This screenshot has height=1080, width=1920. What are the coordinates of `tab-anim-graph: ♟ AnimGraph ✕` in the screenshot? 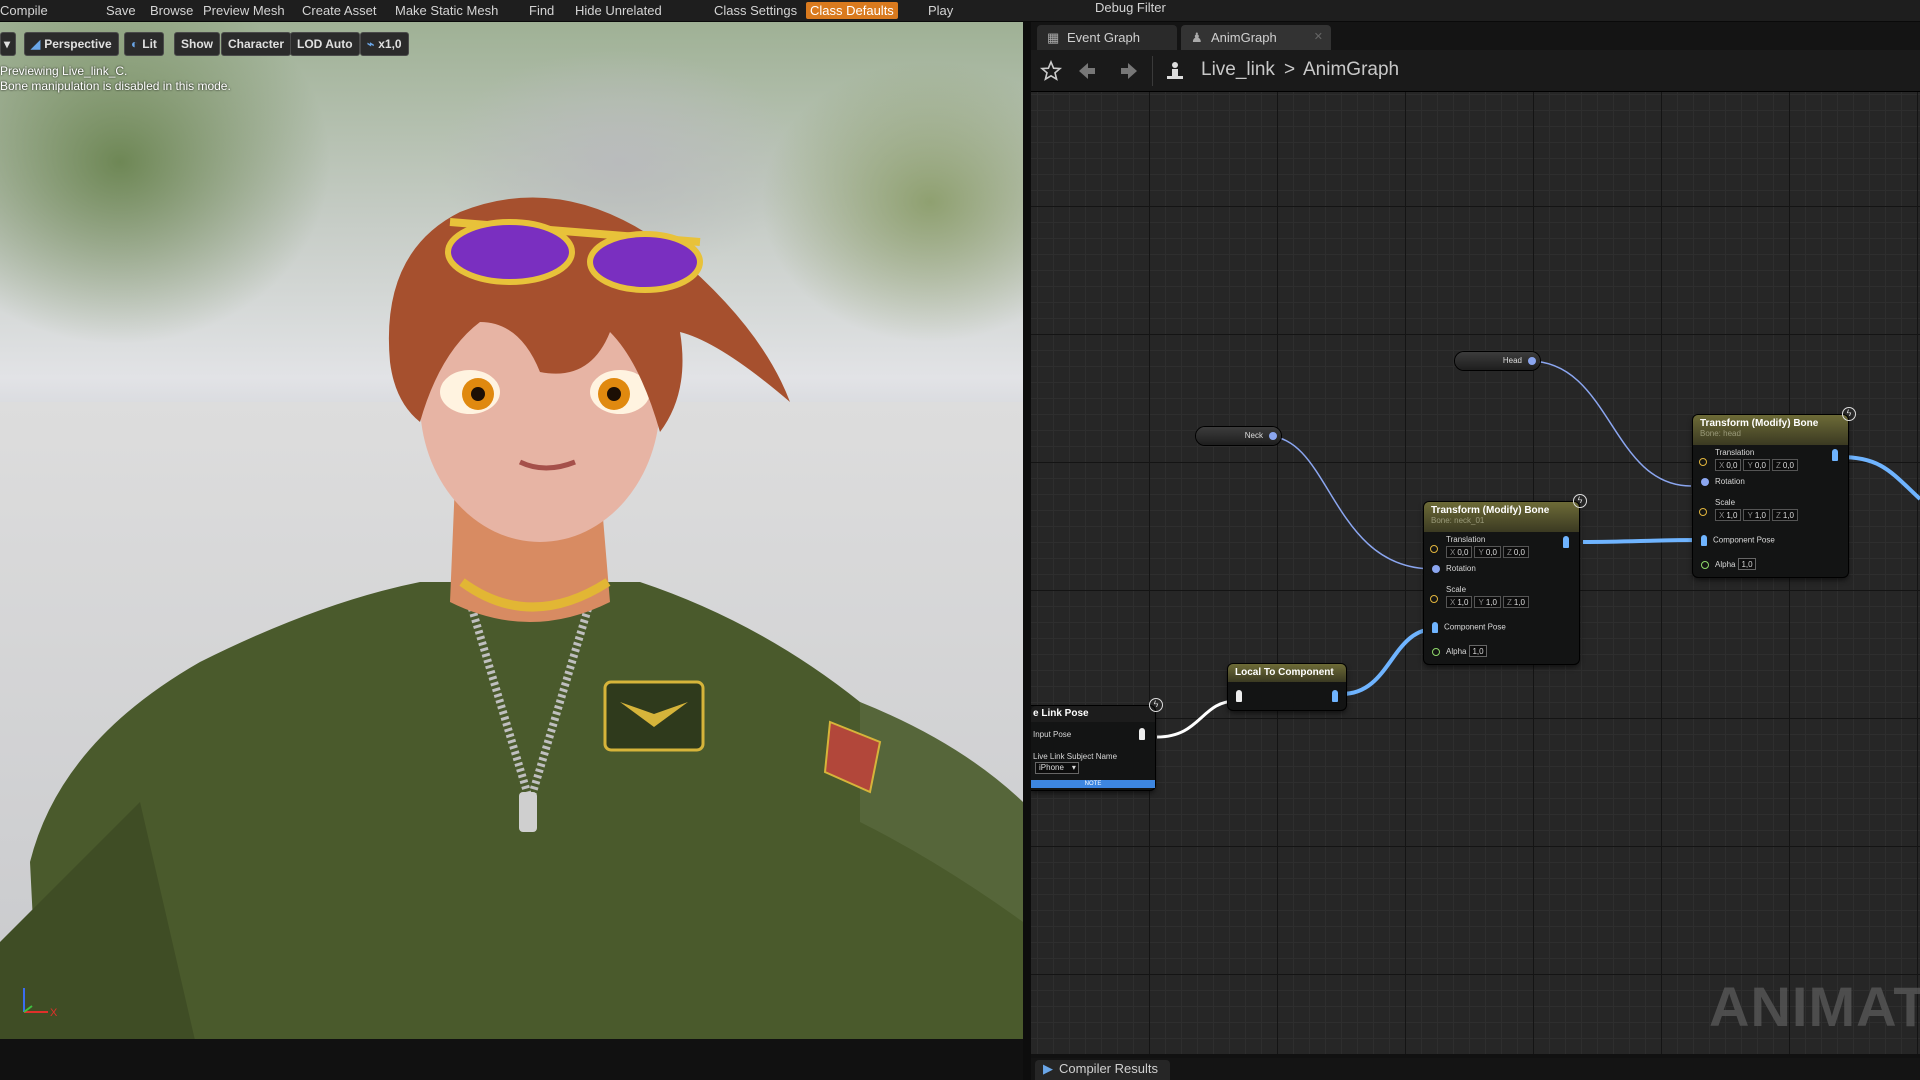 It's located at (1256, 37).